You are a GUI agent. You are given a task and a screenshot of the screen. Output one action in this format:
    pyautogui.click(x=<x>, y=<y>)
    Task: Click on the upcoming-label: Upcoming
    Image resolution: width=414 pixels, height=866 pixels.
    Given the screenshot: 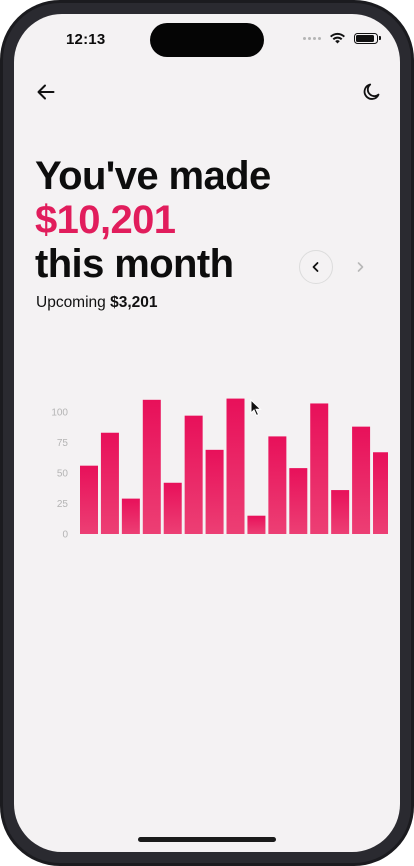 What is the action you would take?
    pyautogui.click(x=71, y=302)
    